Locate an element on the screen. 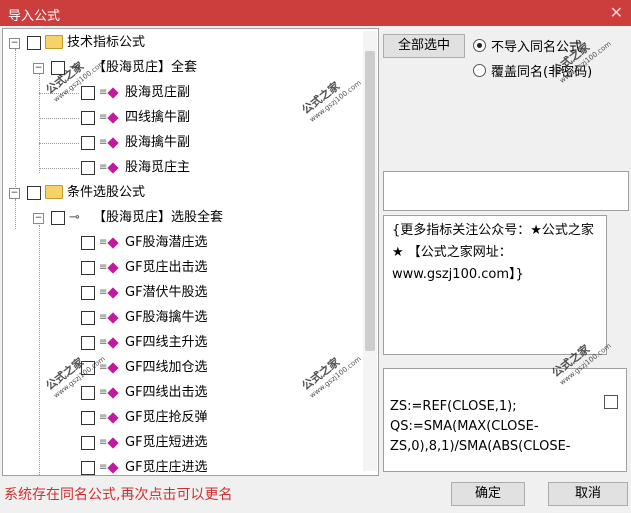 The image size is (631, 513). node-label: 条件选股公式 is located at coordinates (106, 192).